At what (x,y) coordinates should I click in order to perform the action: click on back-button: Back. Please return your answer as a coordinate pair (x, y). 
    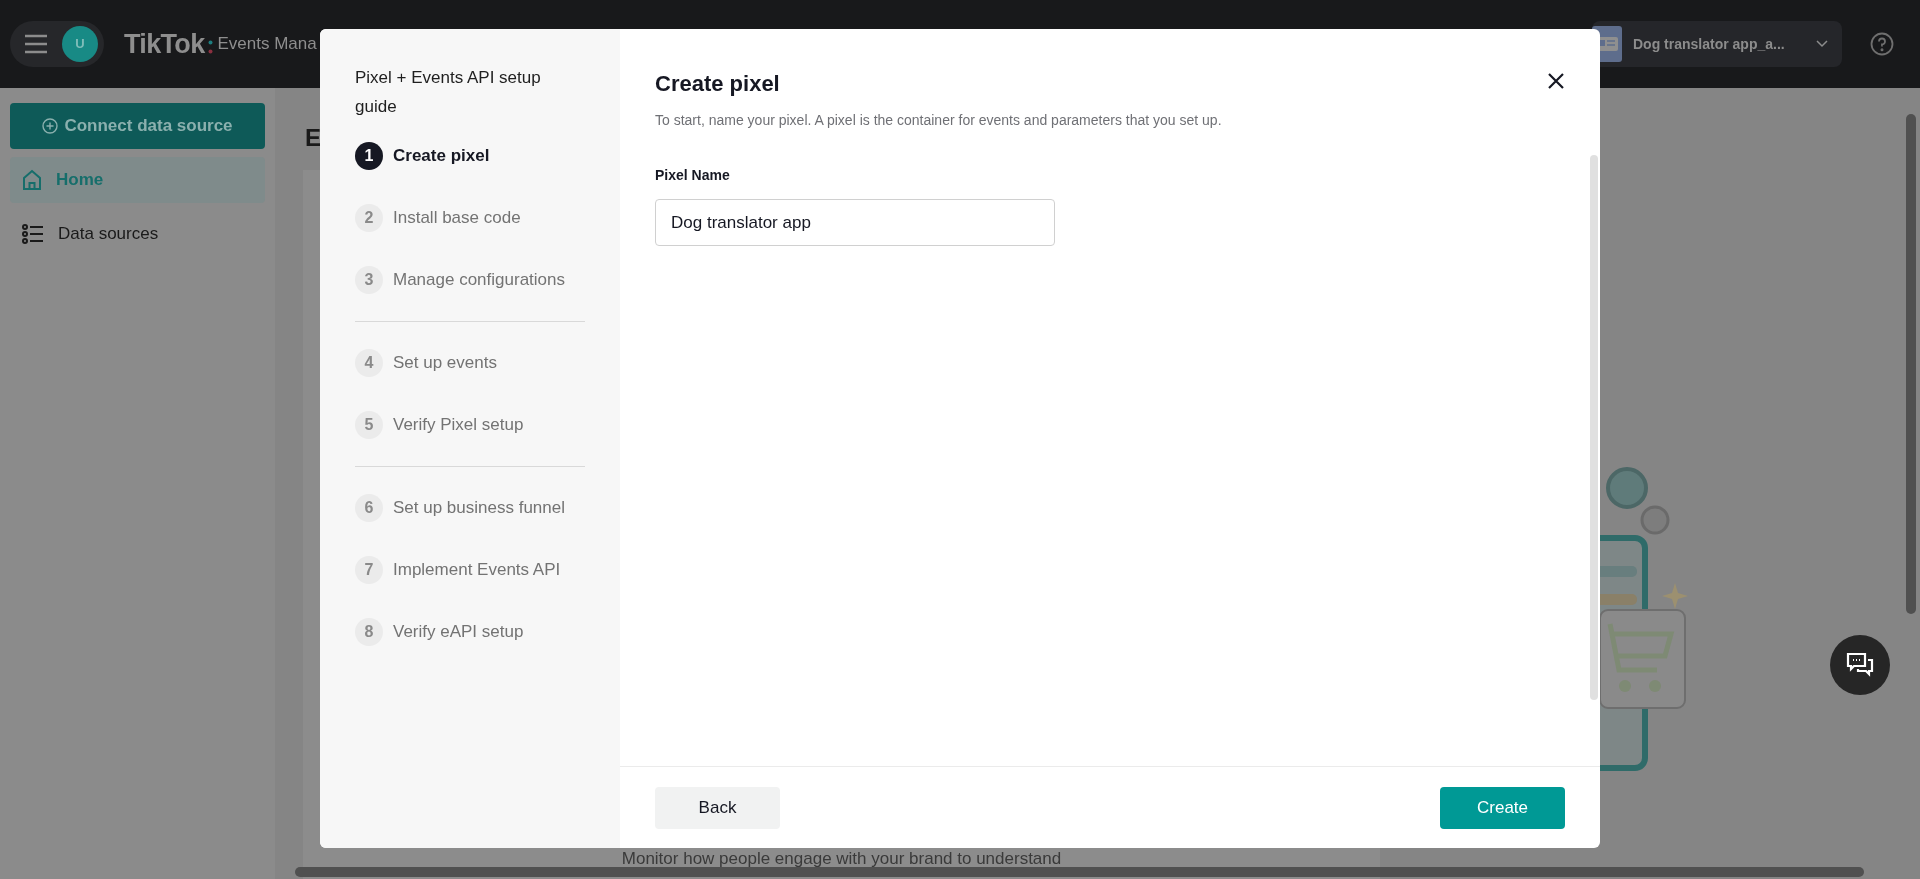
    Looking at the image, I should click on (717, 807).